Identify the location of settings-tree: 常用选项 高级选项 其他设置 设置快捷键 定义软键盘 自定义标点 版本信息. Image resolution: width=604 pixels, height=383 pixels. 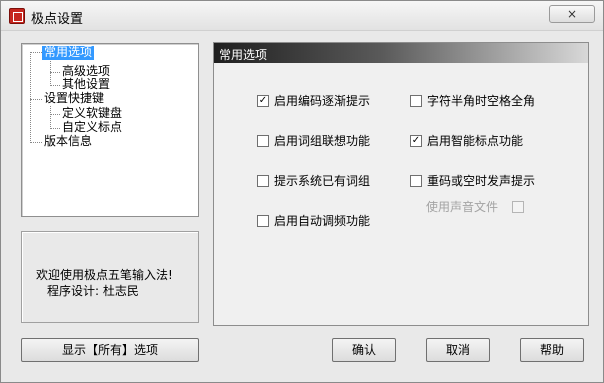
(110, 130).